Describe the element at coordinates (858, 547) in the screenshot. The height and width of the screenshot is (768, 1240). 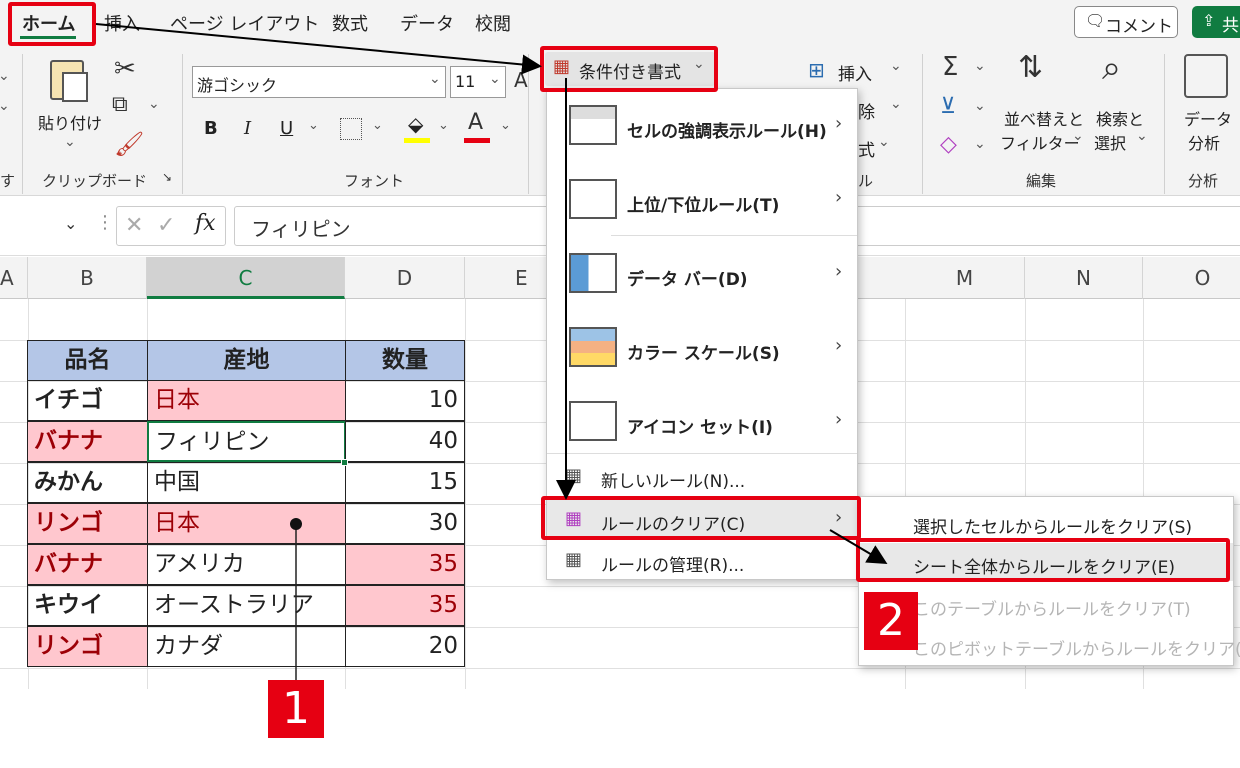
I see `arrow-clear-to-sheet` at that location.